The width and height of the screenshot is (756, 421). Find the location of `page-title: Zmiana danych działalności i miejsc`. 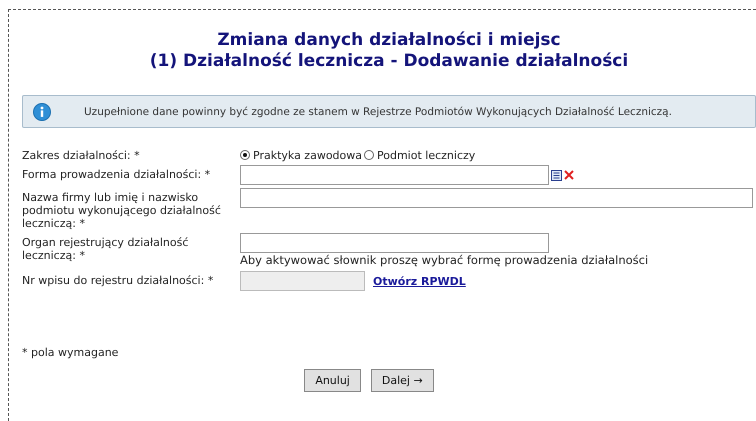

page-title: Zmiana danych działalności i miejsc is located at coordinates (389, 40).